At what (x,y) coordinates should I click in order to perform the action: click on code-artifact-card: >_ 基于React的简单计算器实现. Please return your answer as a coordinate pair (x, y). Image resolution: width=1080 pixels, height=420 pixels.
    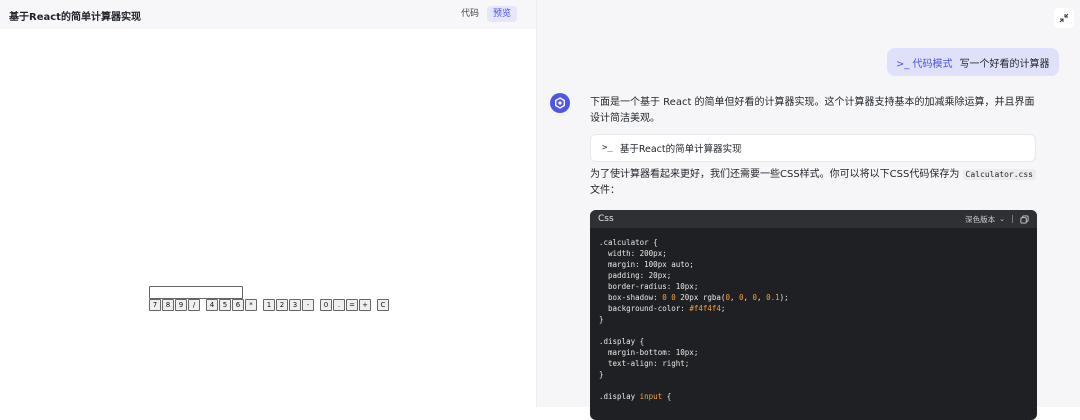
    Looking at the image, I should click on (813, 148).